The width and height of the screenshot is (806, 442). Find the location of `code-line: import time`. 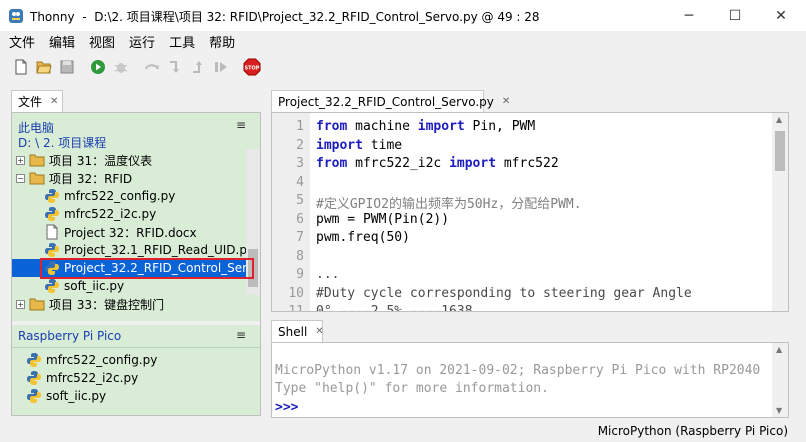

code-line: import time is located at coordinates (359, 145).